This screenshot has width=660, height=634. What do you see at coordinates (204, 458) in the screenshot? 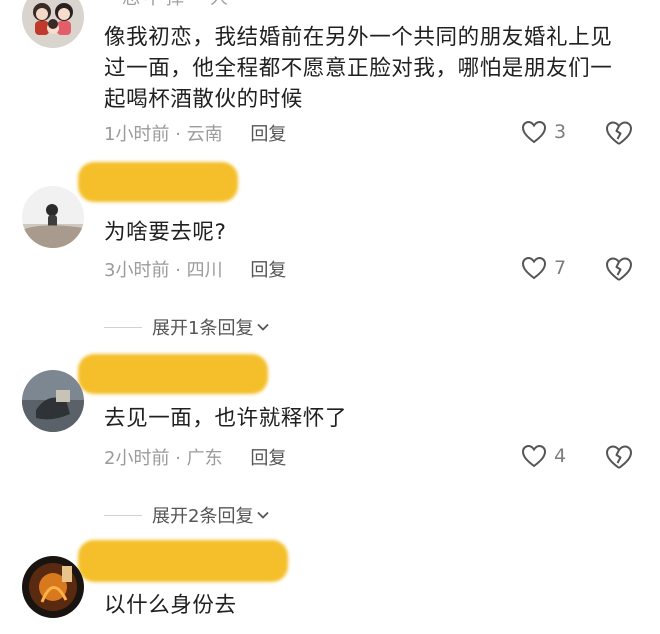
I see `comment-location-3: 广东` at bounding box center [204, 458].